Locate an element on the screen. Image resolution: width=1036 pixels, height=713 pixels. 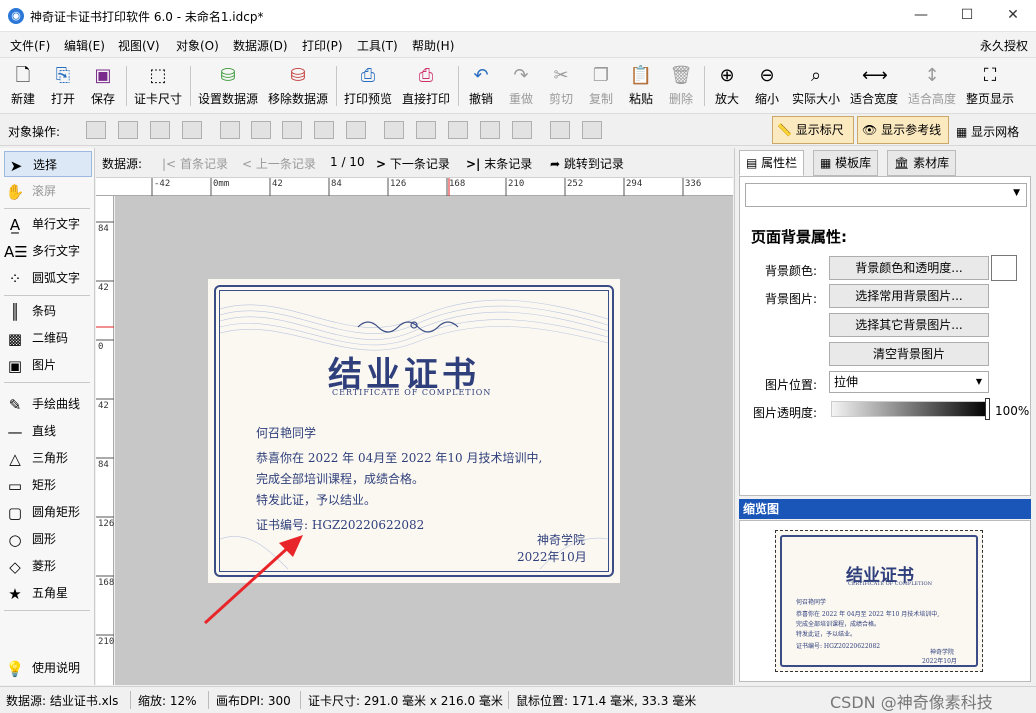
print-preview-button: ⎙ 打印预览 is located at coordinates (368, 86).